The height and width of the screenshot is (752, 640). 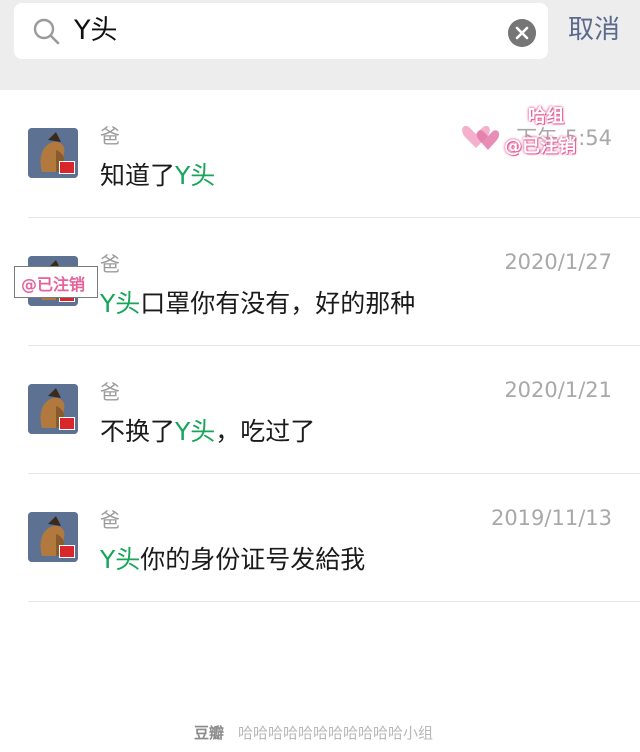 What do you see at coordinates (258, 303) in the screenshot?
I see `message-preview: Y头口罩你有没有，好的那种` at bounding box center [258, 303].